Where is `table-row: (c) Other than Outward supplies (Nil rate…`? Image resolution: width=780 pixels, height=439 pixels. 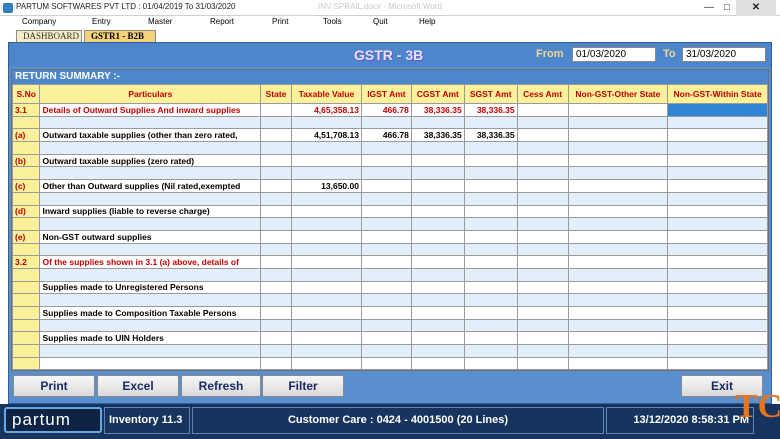 table-row: (c) Other than Outward supplies (Nil rate… is located at coordinates (390, 186).